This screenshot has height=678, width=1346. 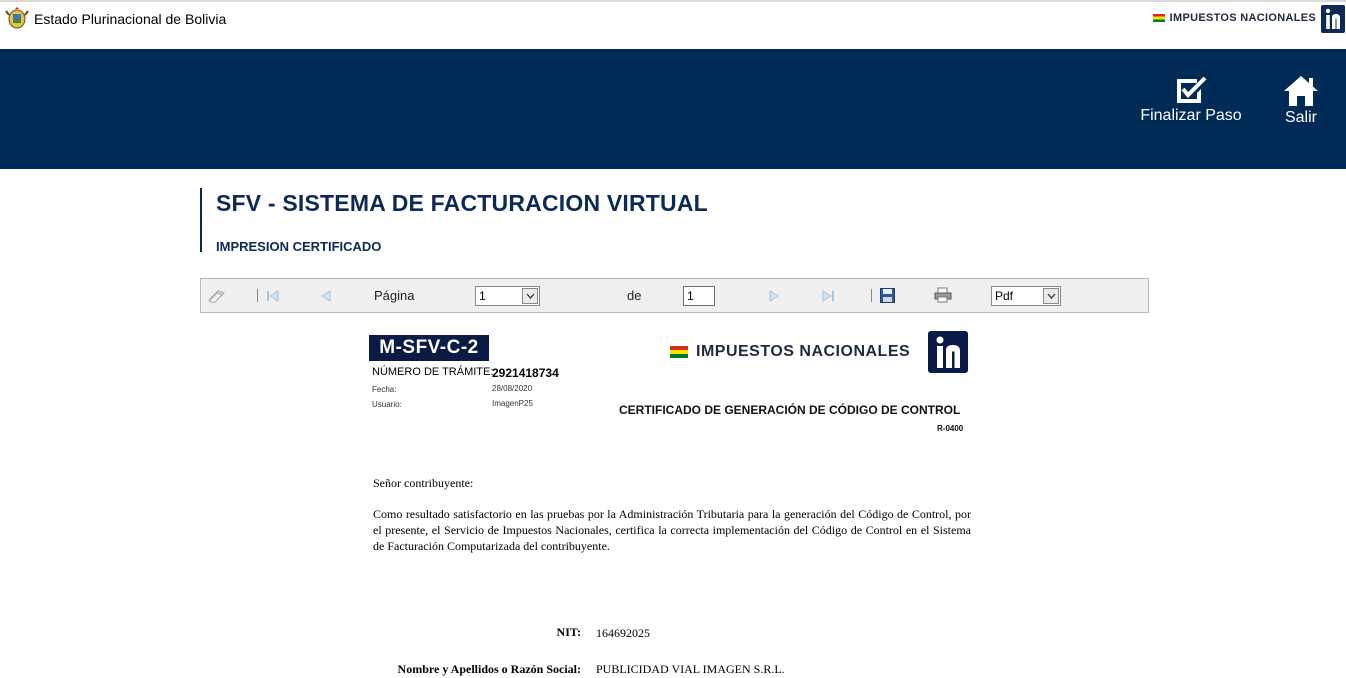 I want to click on tramite-row: NÚMERO DE TRÁMITE: 2921418734, so click(x=465, y=373).